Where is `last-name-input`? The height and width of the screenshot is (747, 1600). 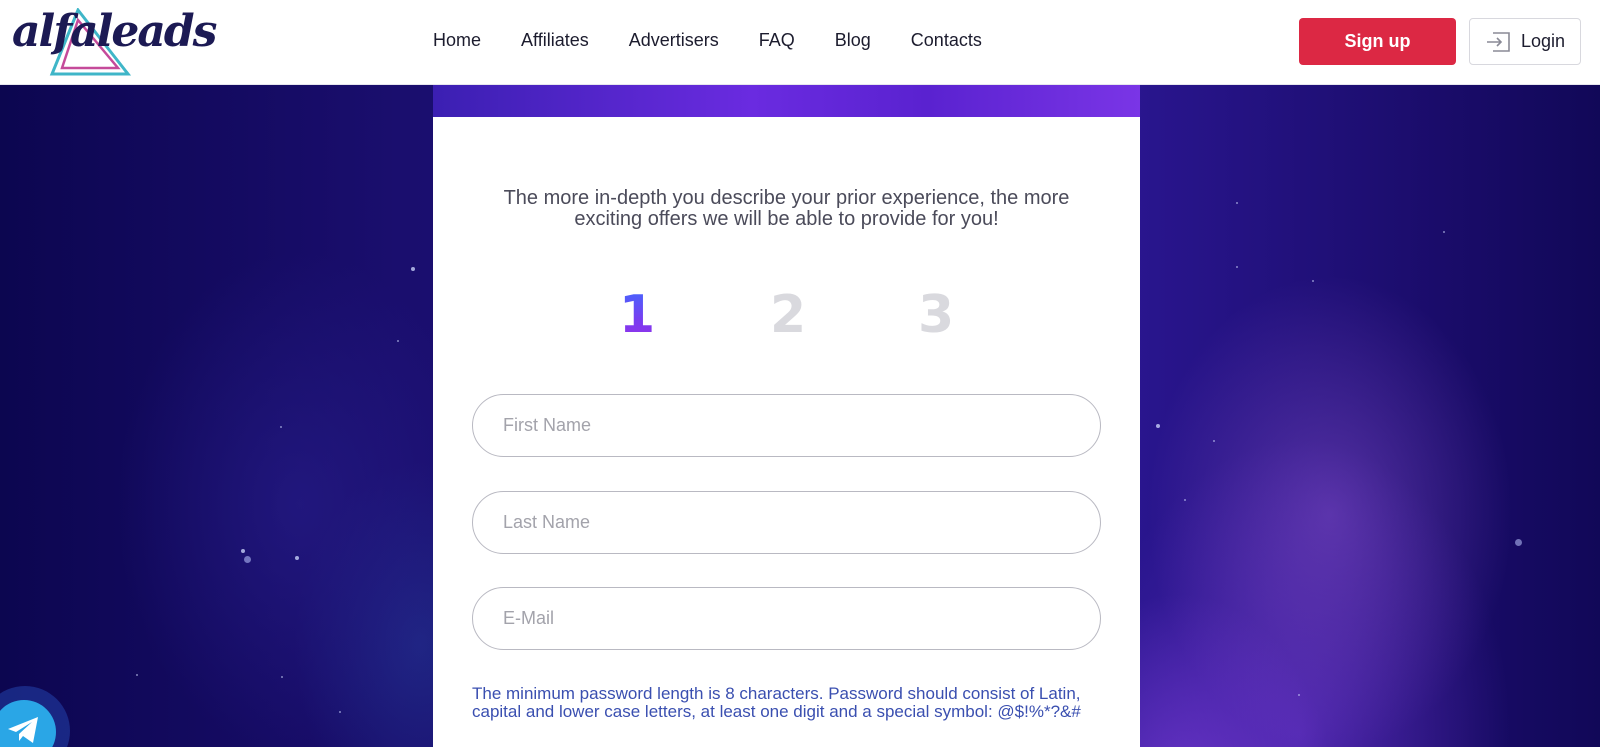 last-name-input is located at coordinates (786, 522).